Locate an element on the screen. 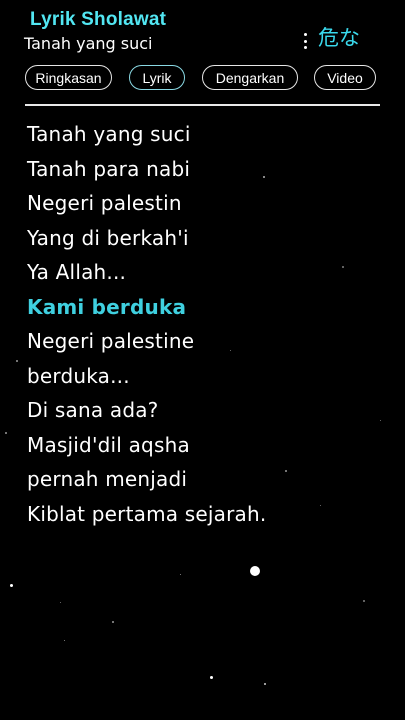 The image size is (405, 720). lyric-line: Masjid'dil aqsha is located at coordinates (108, 444).